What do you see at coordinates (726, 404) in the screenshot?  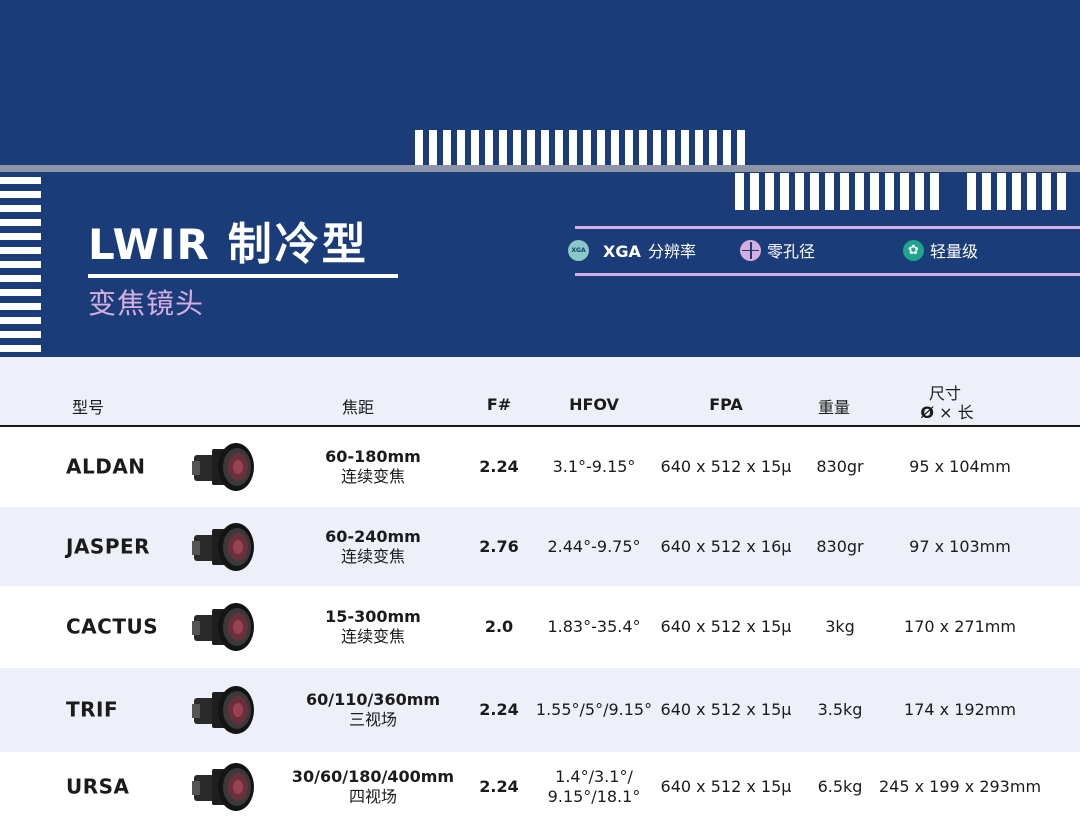 I see `col-header-fpa: FPA` at bounding box center [726, 404].